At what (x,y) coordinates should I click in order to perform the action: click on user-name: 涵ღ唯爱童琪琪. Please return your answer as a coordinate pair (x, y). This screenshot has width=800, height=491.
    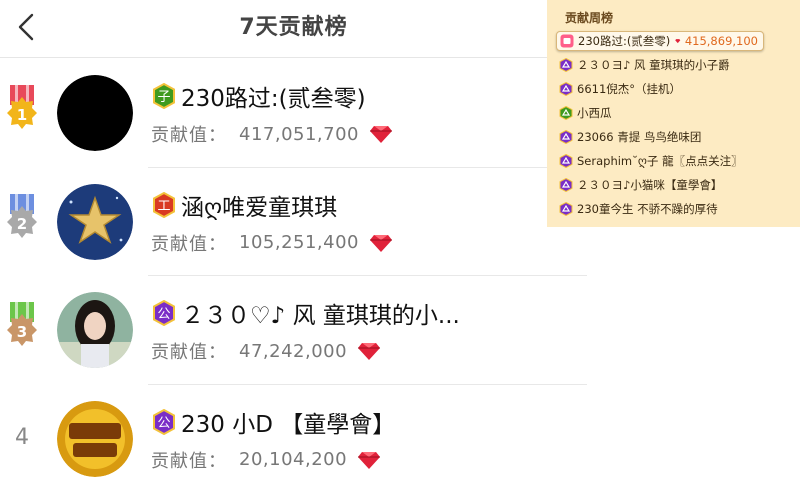
    Looking at the image, I should click on (259, 207).